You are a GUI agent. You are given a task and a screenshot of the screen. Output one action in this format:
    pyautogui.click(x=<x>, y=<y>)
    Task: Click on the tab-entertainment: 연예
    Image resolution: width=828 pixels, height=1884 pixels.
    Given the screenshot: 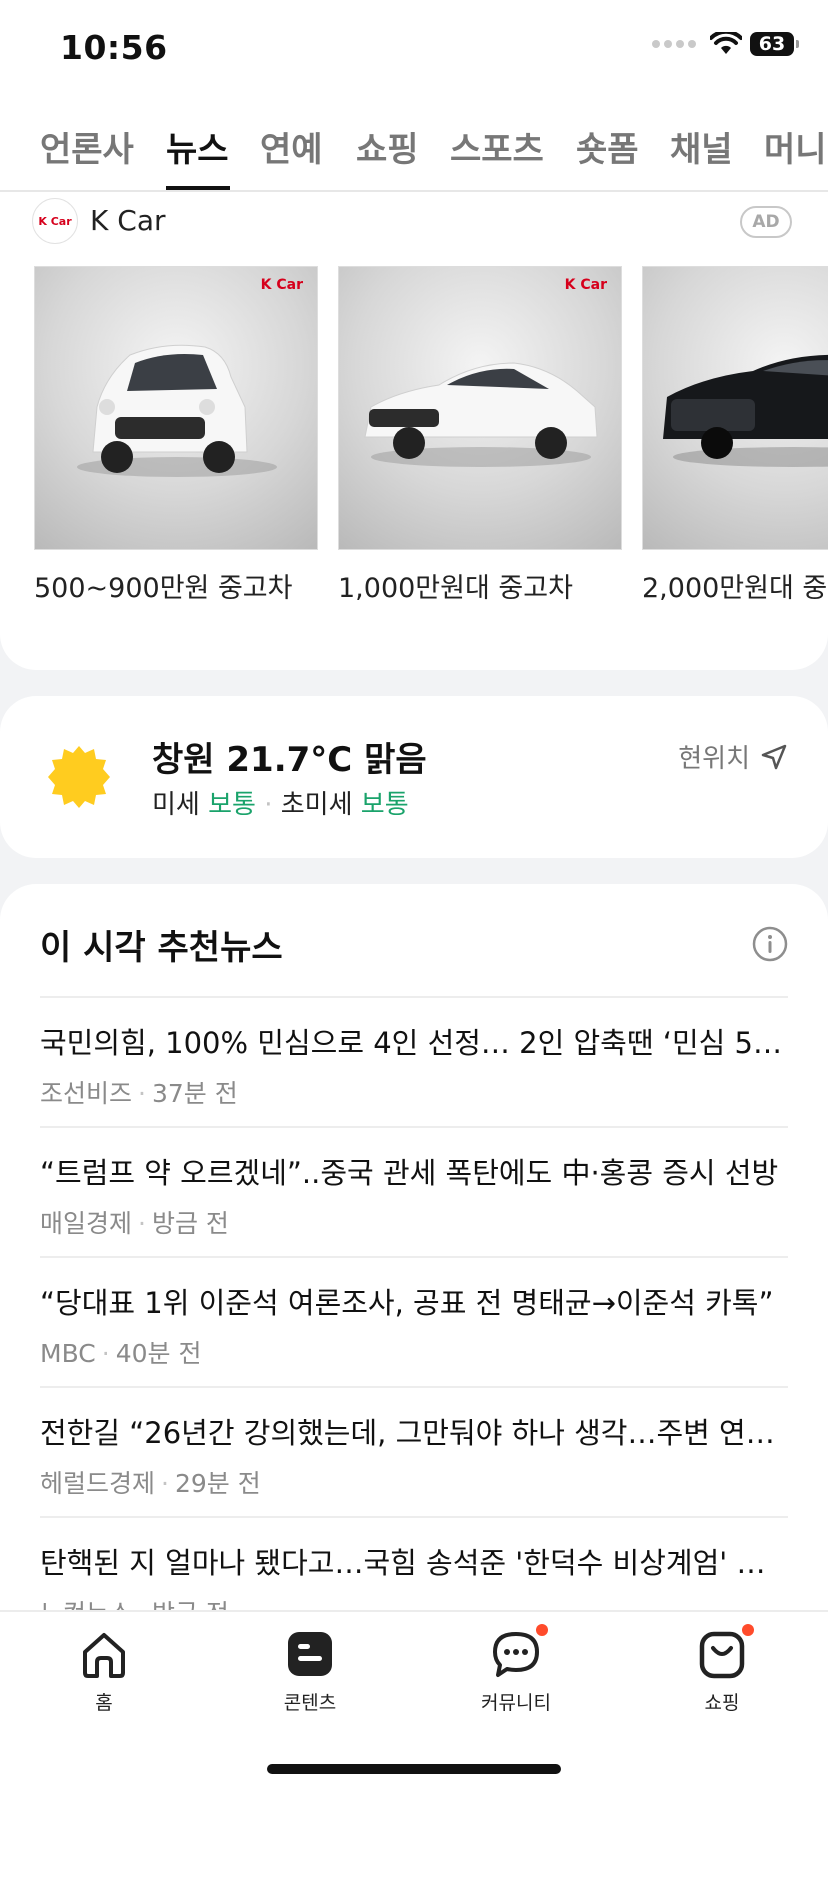 What is the action you would take?
    pyautogui.click(x=291, y=146)
    